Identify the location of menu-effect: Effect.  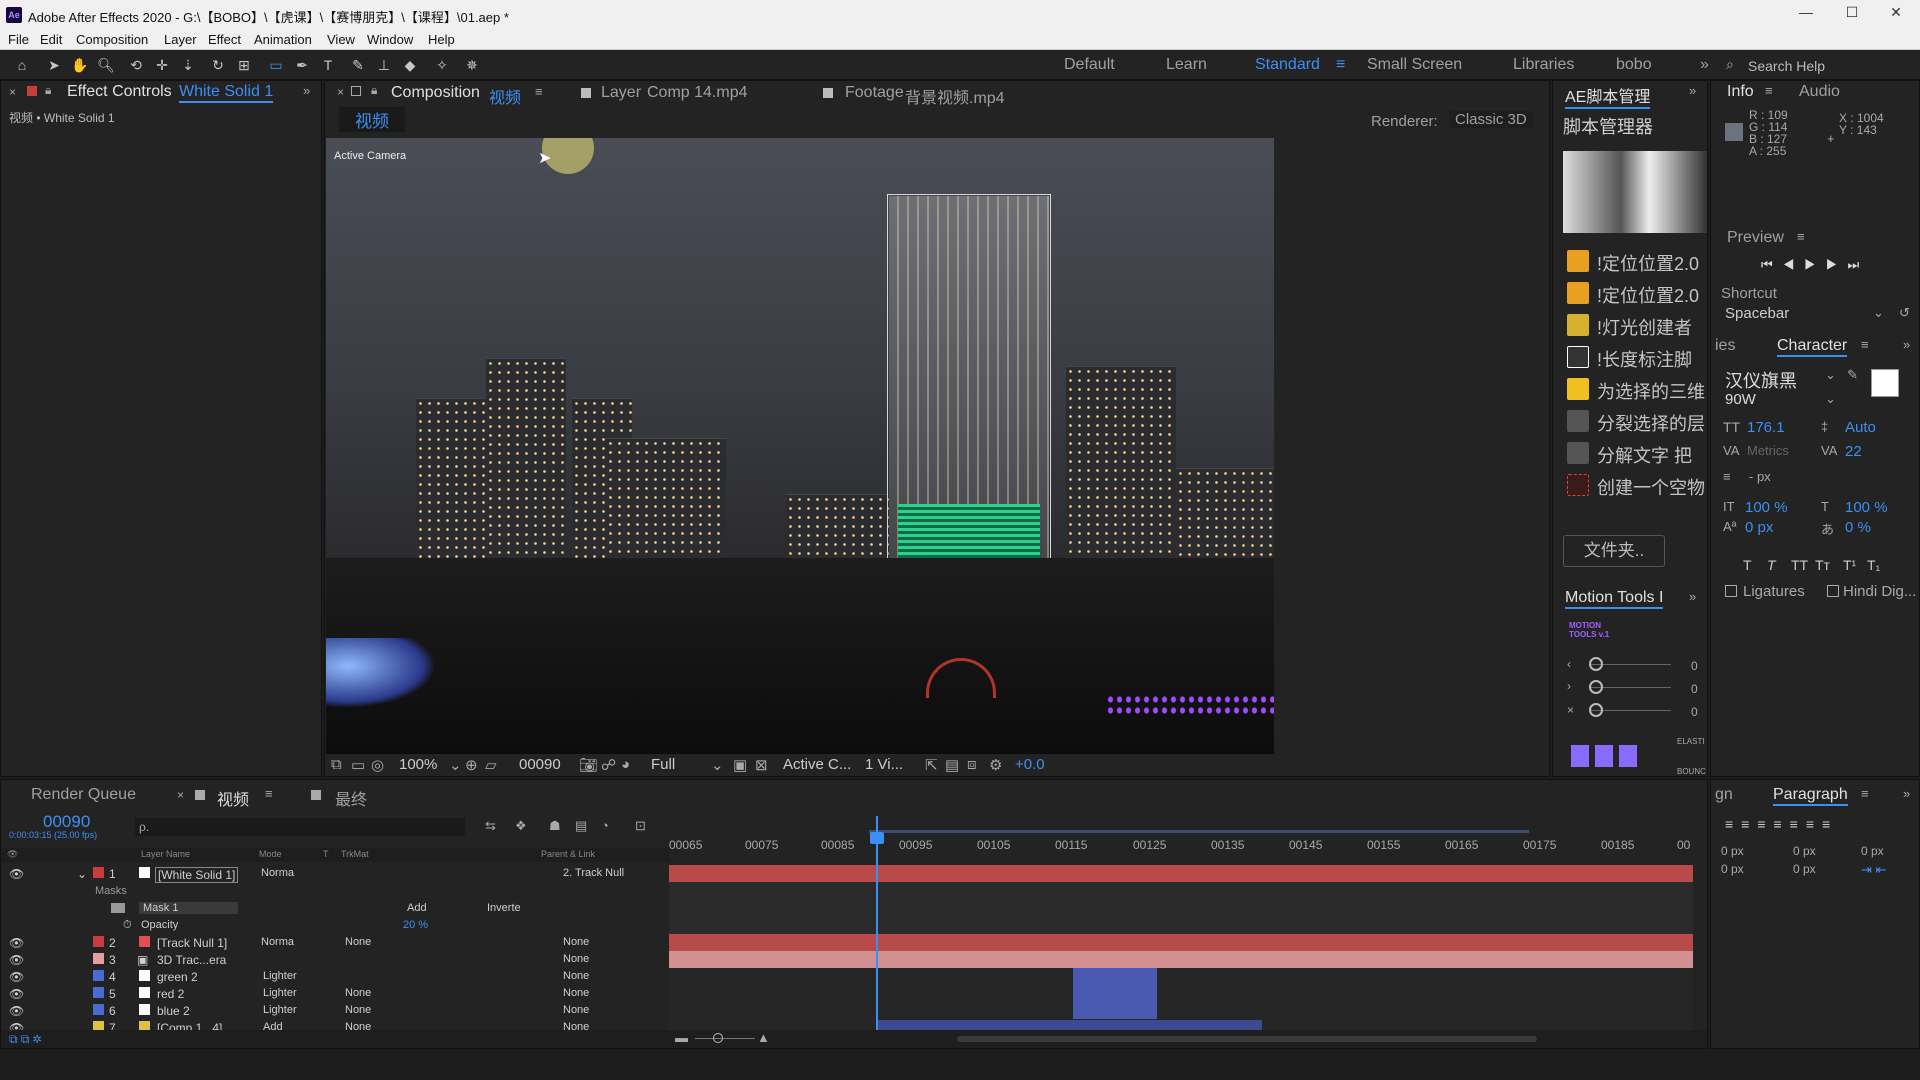
(224, 39).